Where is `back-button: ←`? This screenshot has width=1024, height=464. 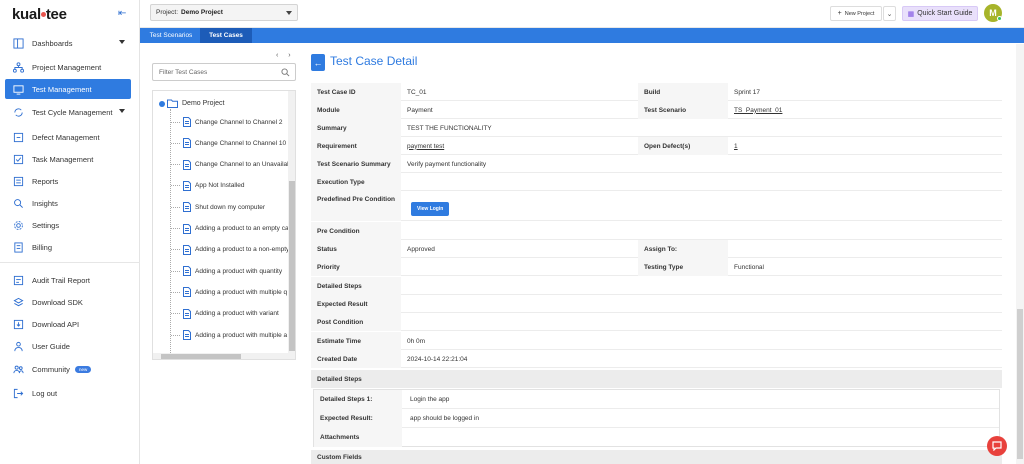 back-button: ← is located at coordinates (318, 62).